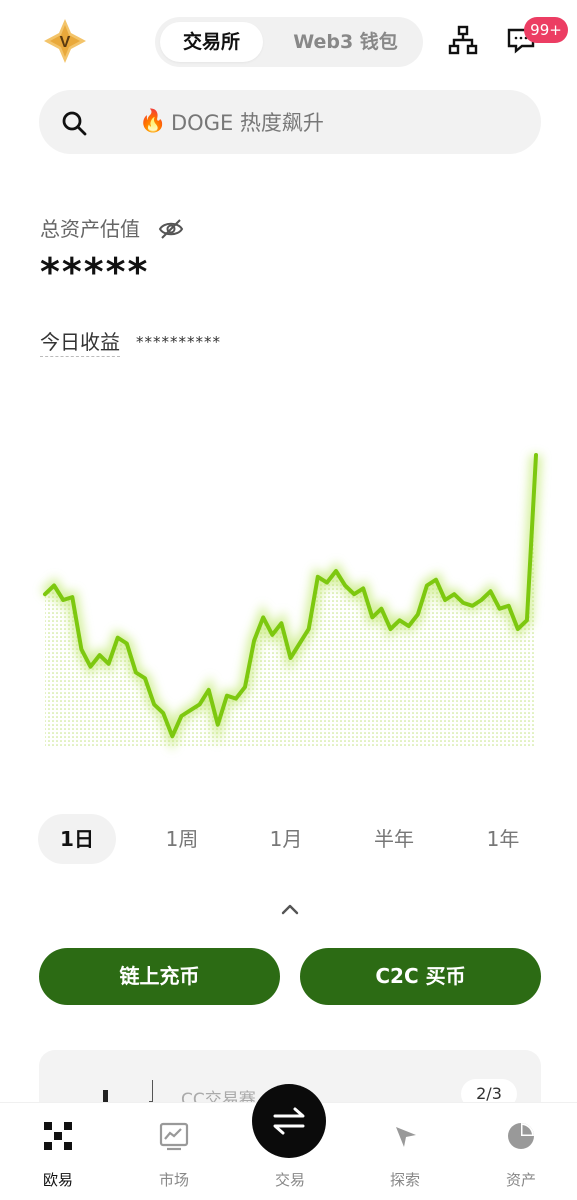  What do you see at coordinates (290, 909) in the screenshot?
I see `chevron-up-icon` at bounding box center [290, 909].